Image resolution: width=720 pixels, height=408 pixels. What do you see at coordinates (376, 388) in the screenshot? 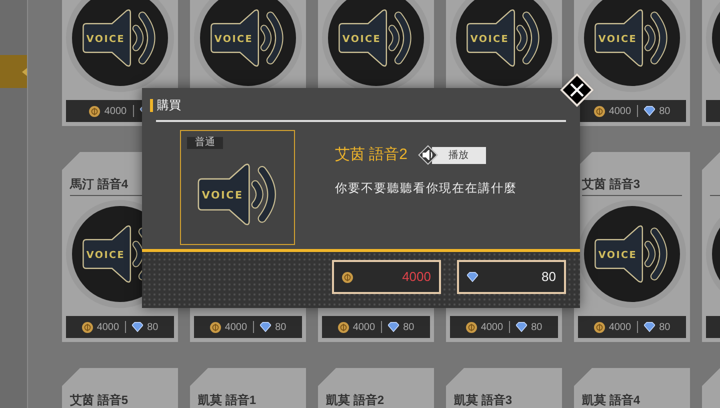
I see `voice-card: 凱莫 語音2` at bounding box center [376, 388].